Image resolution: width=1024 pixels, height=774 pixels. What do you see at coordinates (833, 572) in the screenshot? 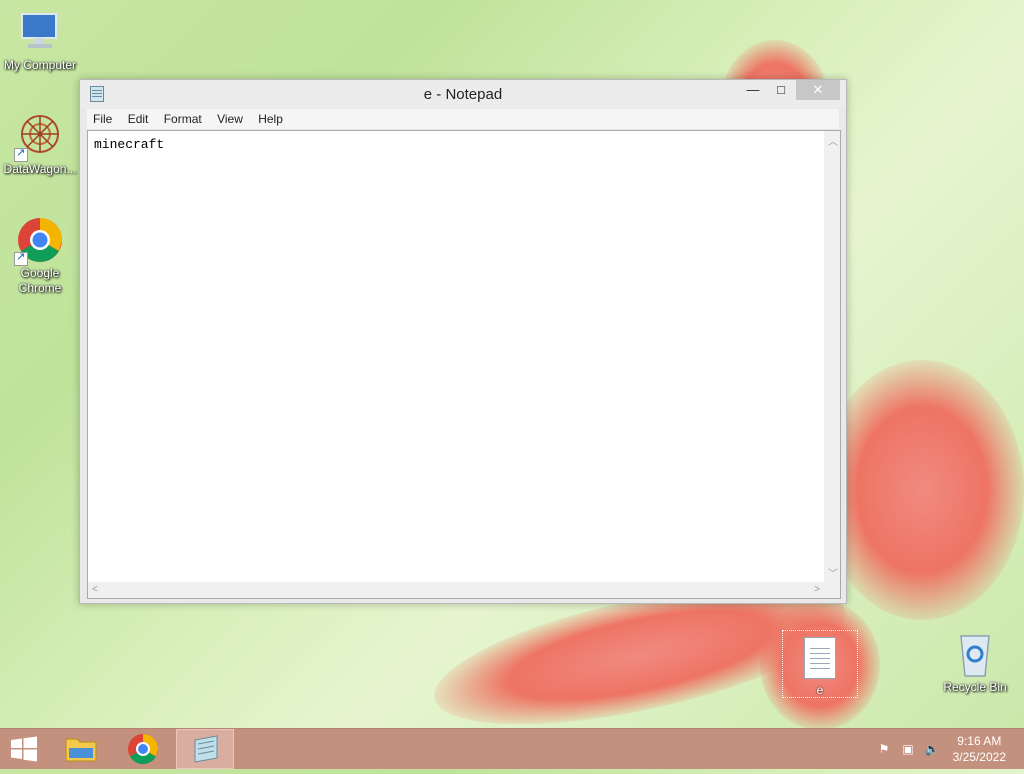
I see `scroll-down-icon: ﹀` at bounding box center [833, 572].